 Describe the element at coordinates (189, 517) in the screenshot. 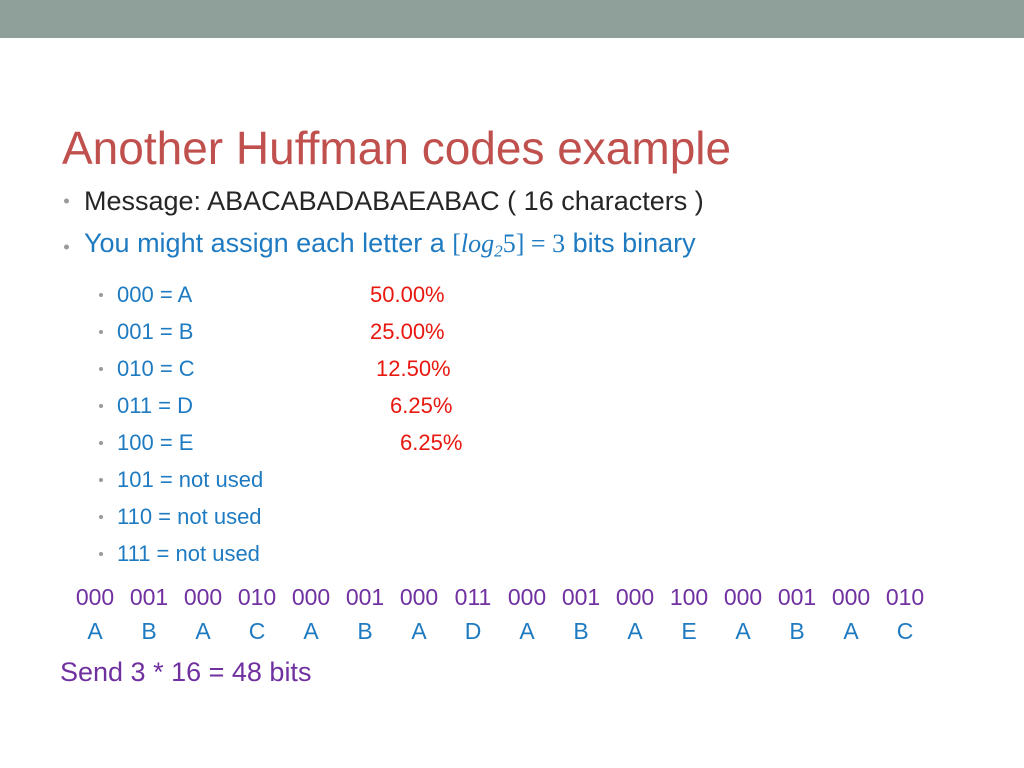

I see `code-row-label: 110 = not used` at that location.